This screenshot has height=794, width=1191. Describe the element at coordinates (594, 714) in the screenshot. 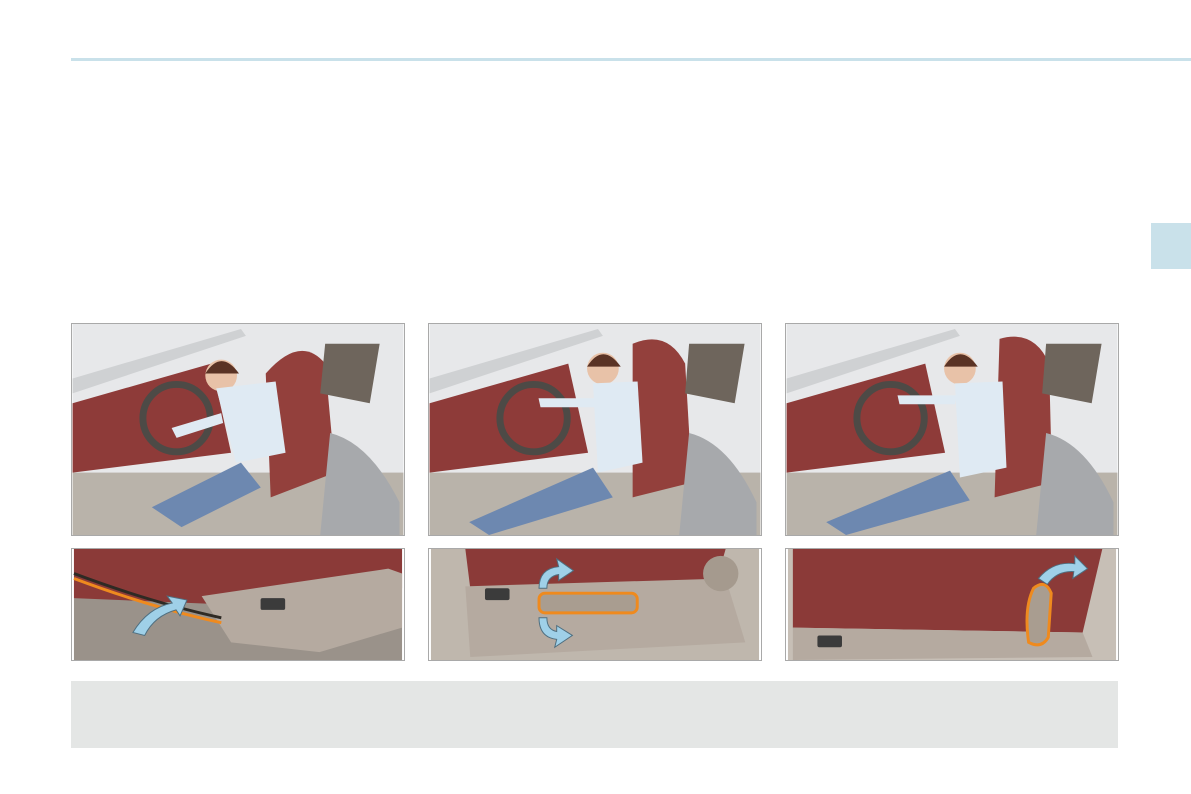

I see `note-box` at that location.